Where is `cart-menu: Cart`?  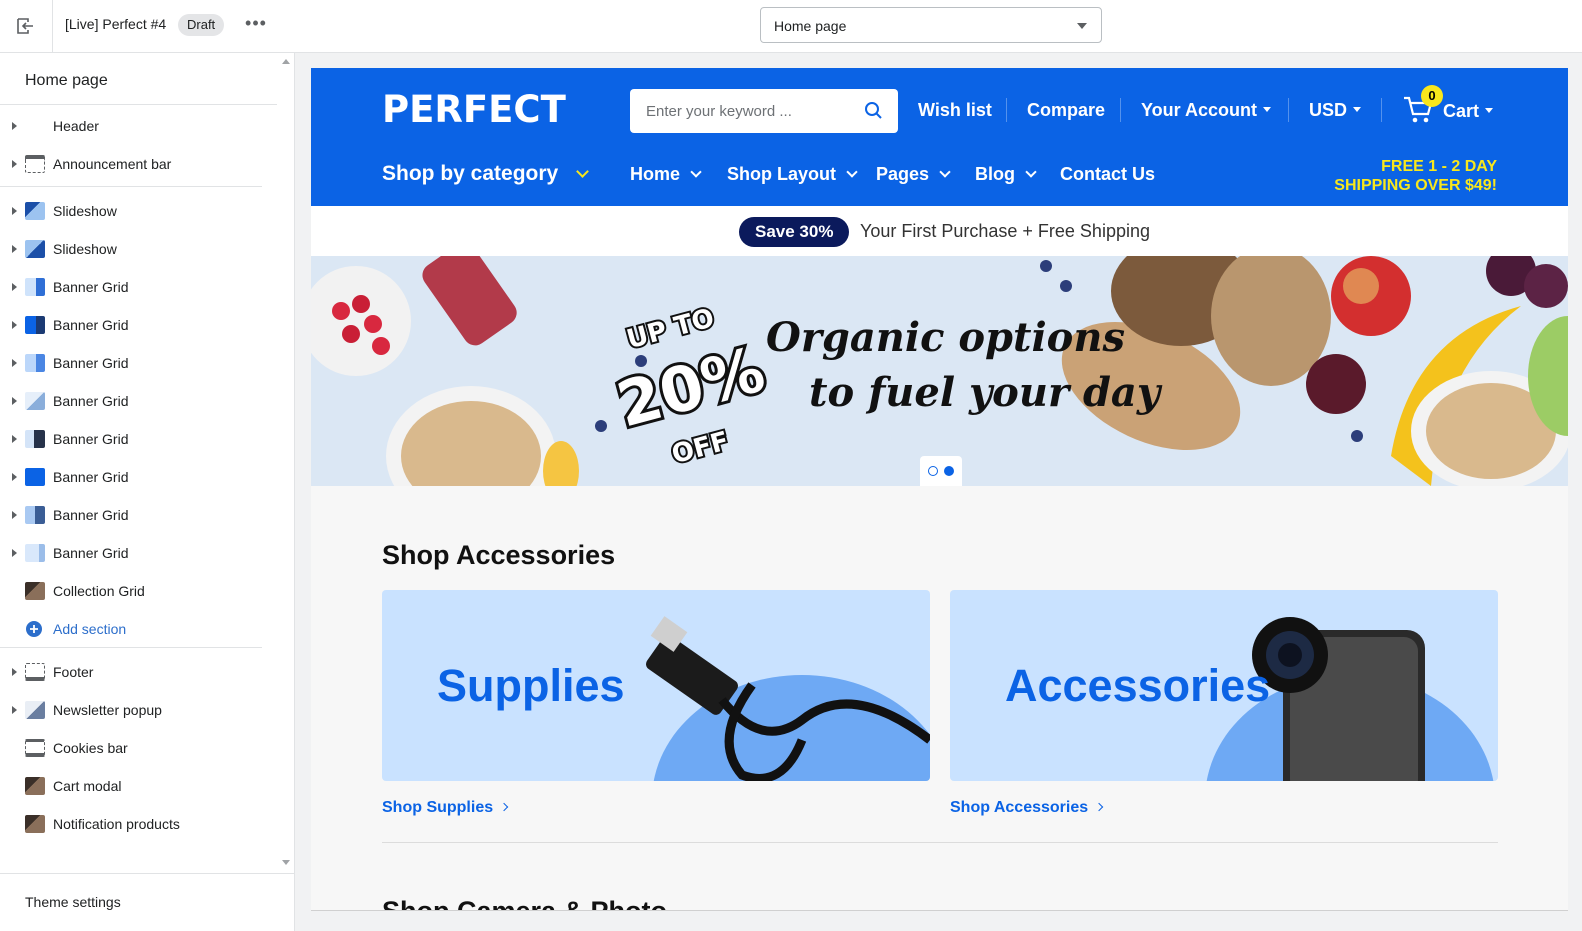 cart-menu: Cart is located at coordinates (1468, 111).